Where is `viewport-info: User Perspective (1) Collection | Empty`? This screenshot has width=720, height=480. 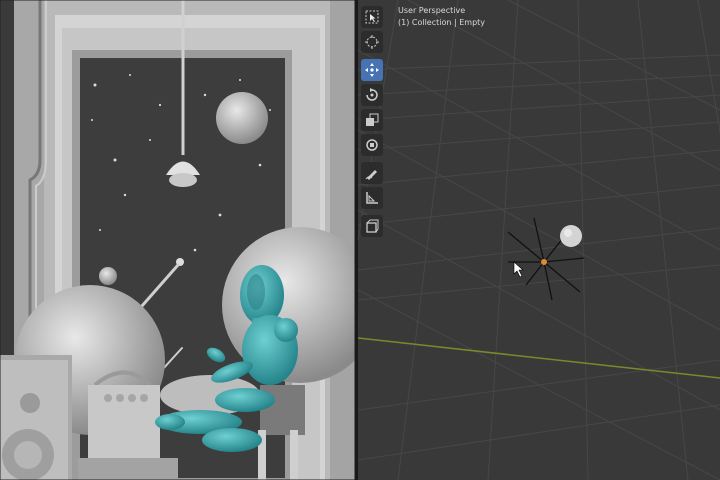
viewport-info: User Perspective (1) Collection | Empty is located at coordinates (441, 17).